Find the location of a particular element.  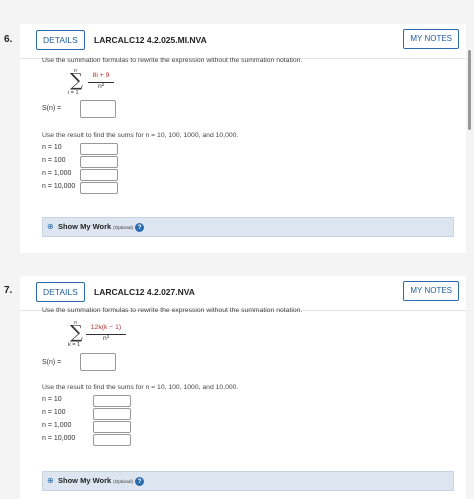

fraction-denominator: n² is located at coordinates (101, 86).